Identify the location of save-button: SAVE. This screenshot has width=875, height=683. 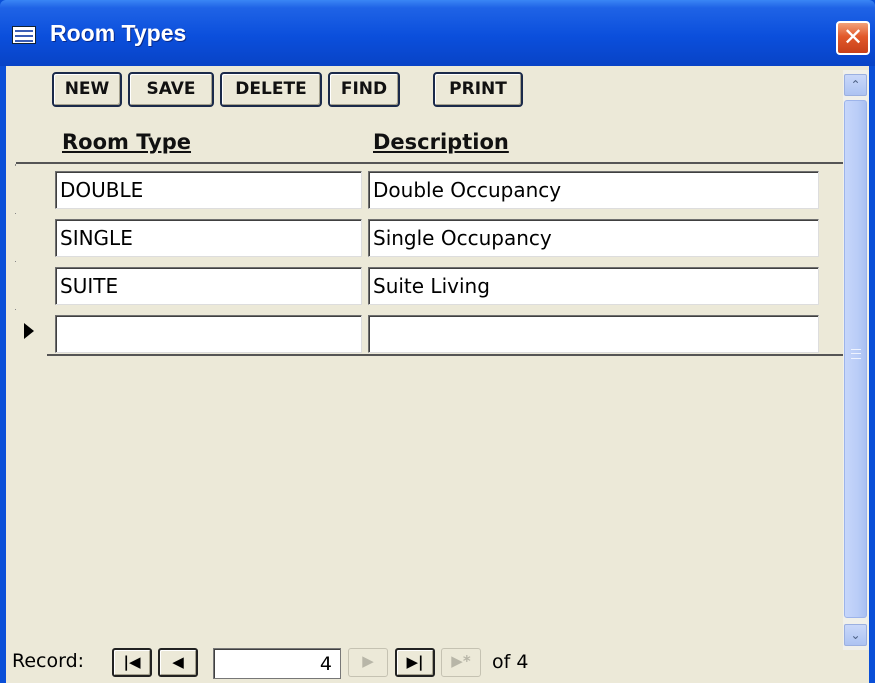
(171, 89).